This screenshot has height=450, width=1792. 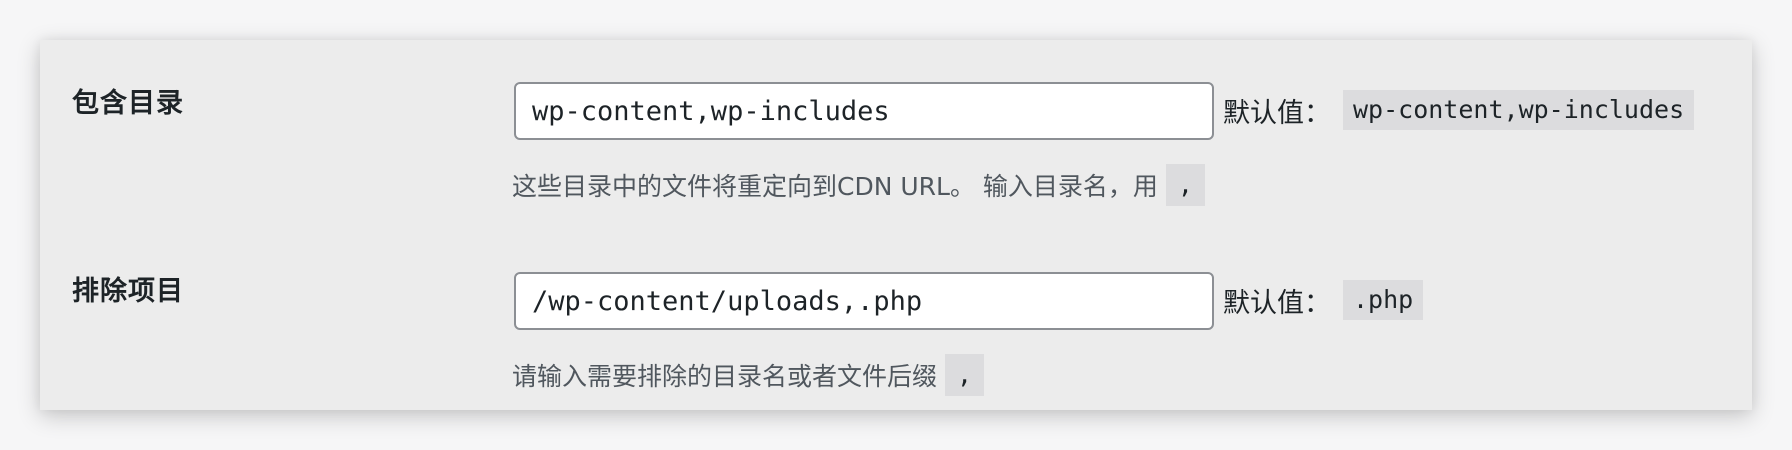 What do you see at coordinates (128, 291) in the screenshot?
I see `exclude-items-label: 排除项目` at bounding box center [128, 291].